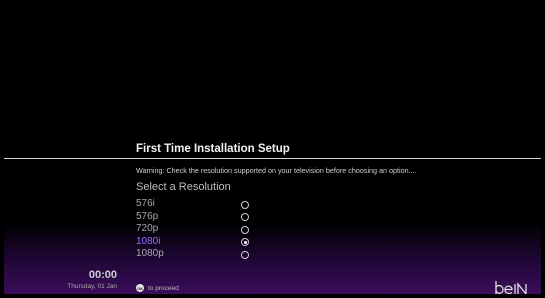 The height and width of the screenshot is (298, 545). Describe the element at coordinates (511, 287) in the screenshot. I see `bein-logo-icon` at that location.